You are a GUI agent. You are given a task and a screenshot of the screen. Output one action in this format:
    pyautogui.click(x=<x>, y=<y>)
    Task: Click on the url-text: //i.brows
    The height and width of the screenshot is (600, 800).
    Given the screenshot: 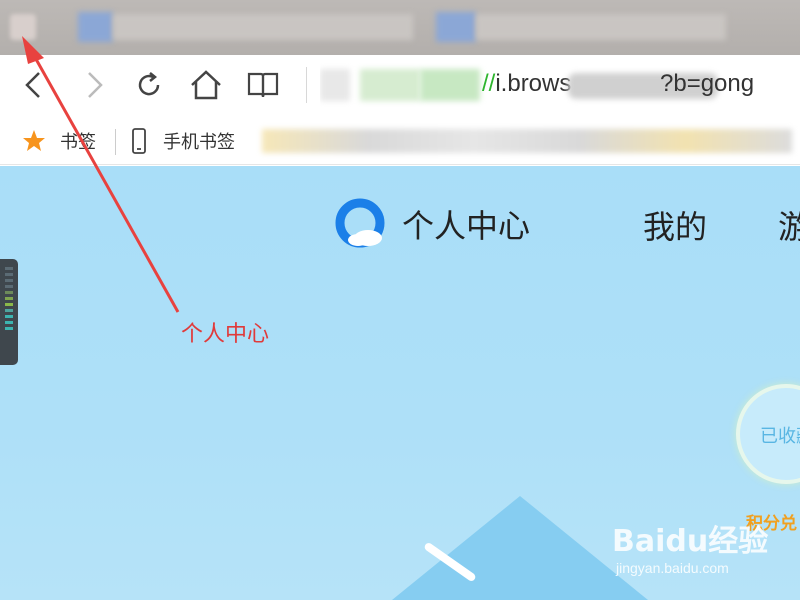 What is the action you would take?
    pyautogui.click(x=526, y=84)
    